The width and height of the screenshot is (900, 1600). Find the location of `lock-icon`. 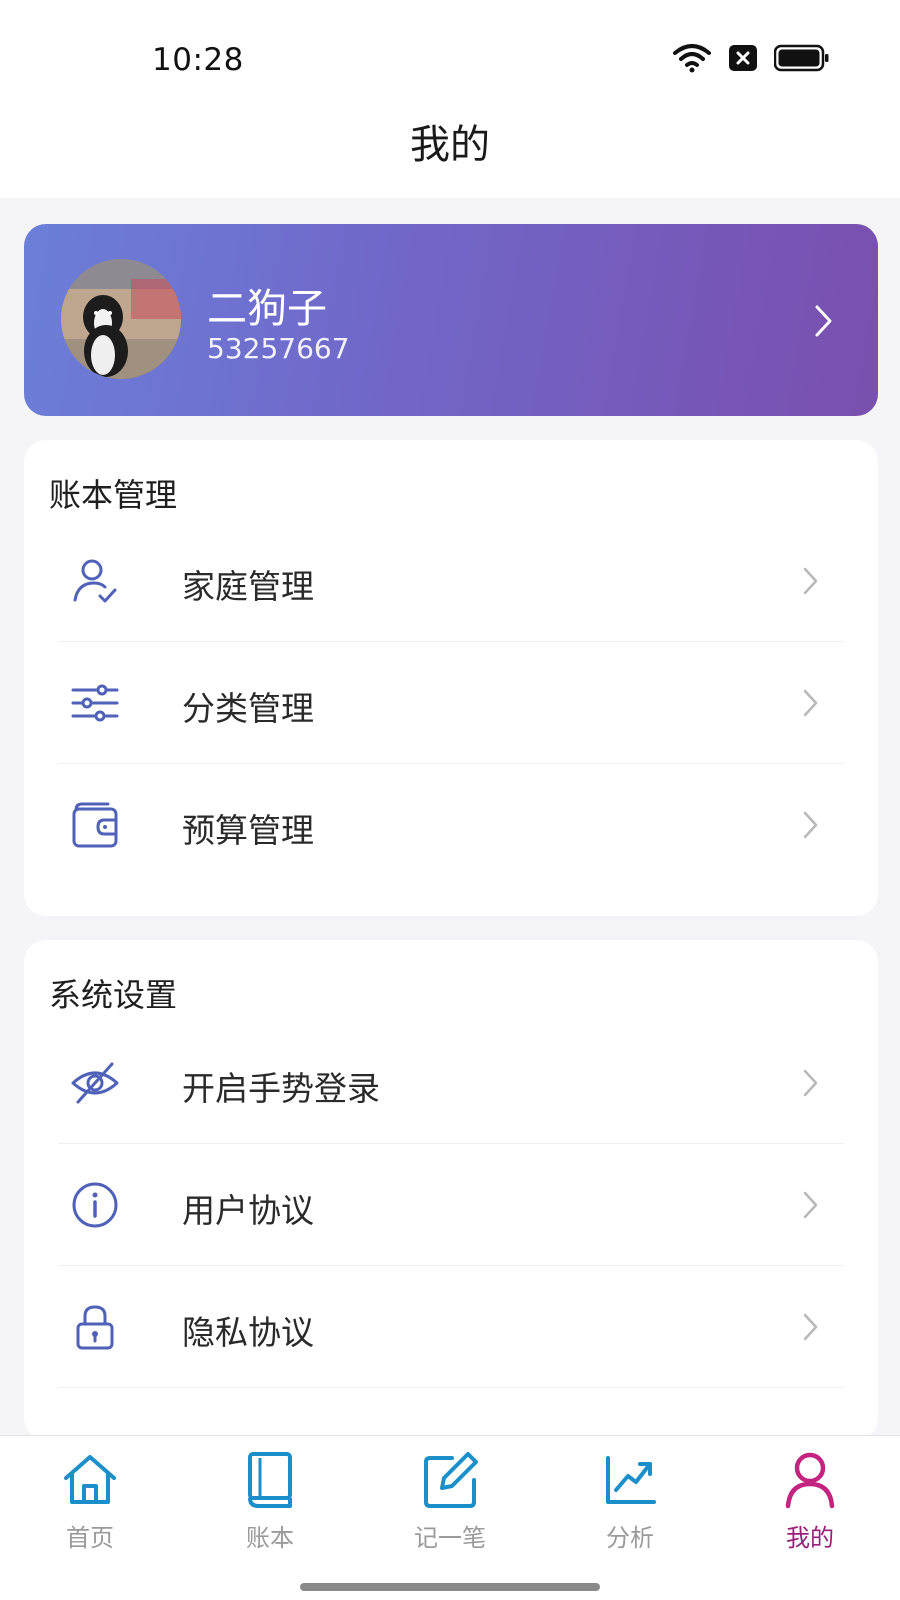

lock-icon is located at coordinates (95, 1327).